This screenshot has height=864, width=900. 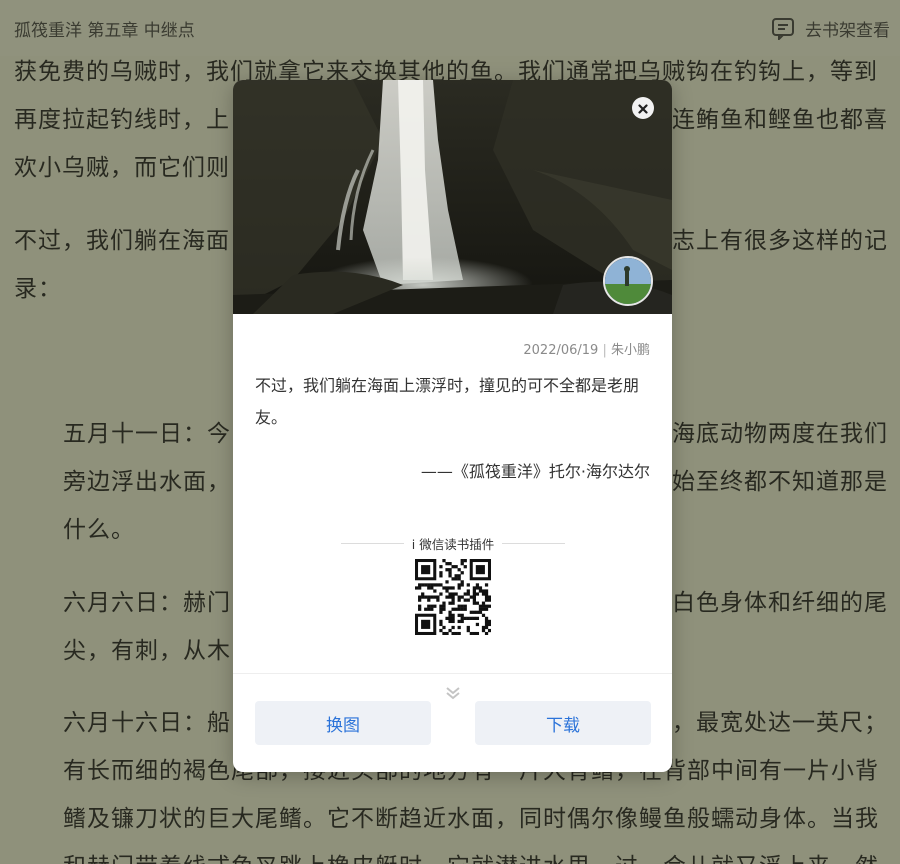 I want to click on close-icon, so click(x=643, y=108).